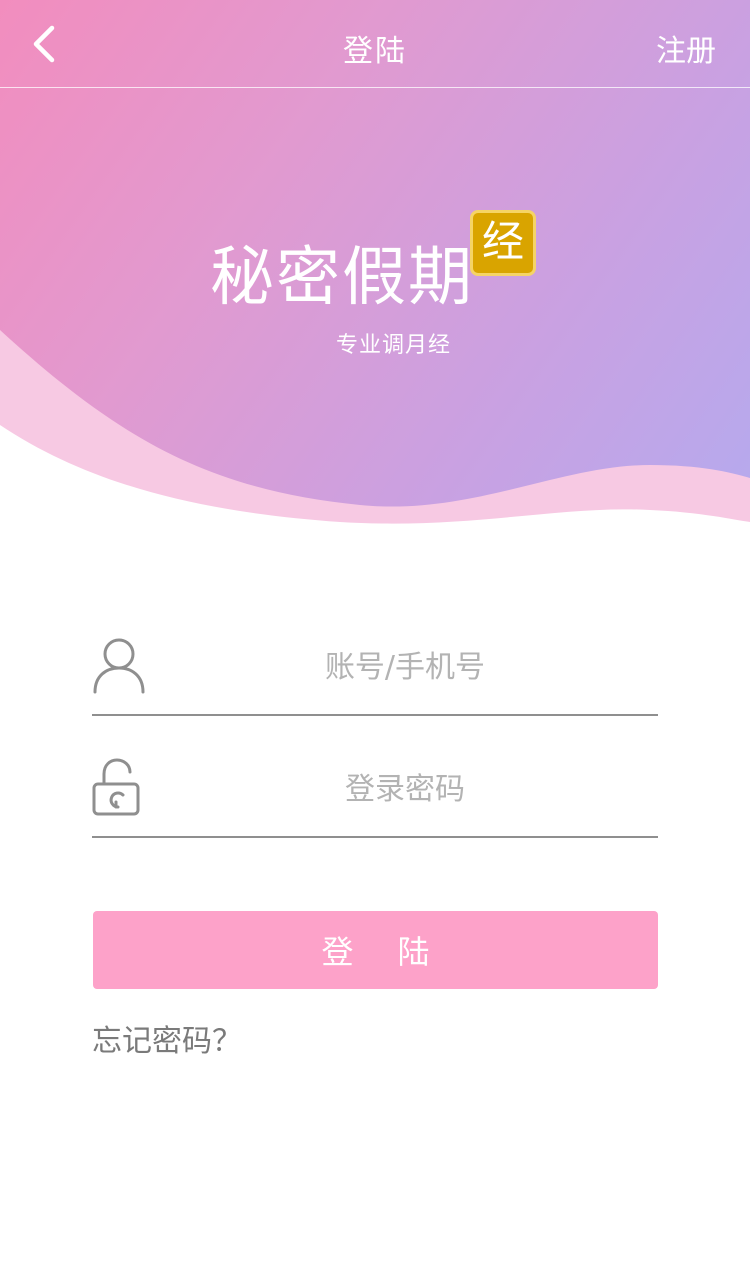  I want to click on lock-icon, so click(116, 787).